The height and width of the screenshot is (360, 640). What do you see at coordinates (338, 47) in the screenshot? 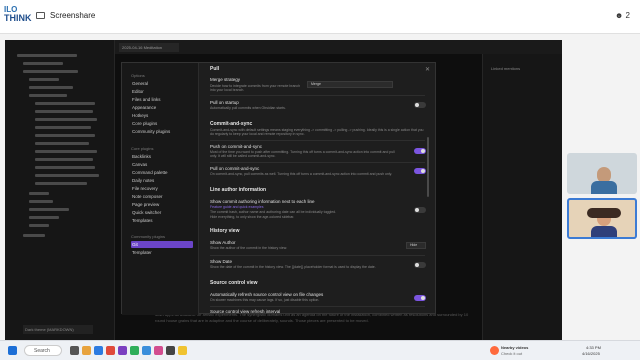
I see `tab-bar: 2025-04-16 Meditation` at bounding box center [338, 47].